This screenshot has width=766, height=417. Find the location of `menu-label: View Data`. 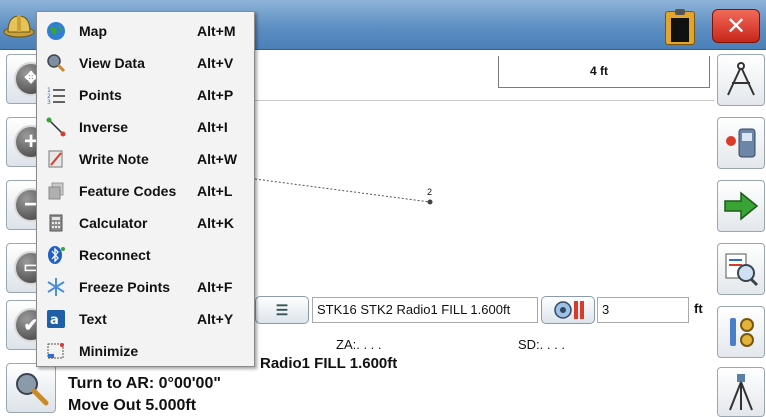

menu-label: View Data is located at coordinates (112, 63).